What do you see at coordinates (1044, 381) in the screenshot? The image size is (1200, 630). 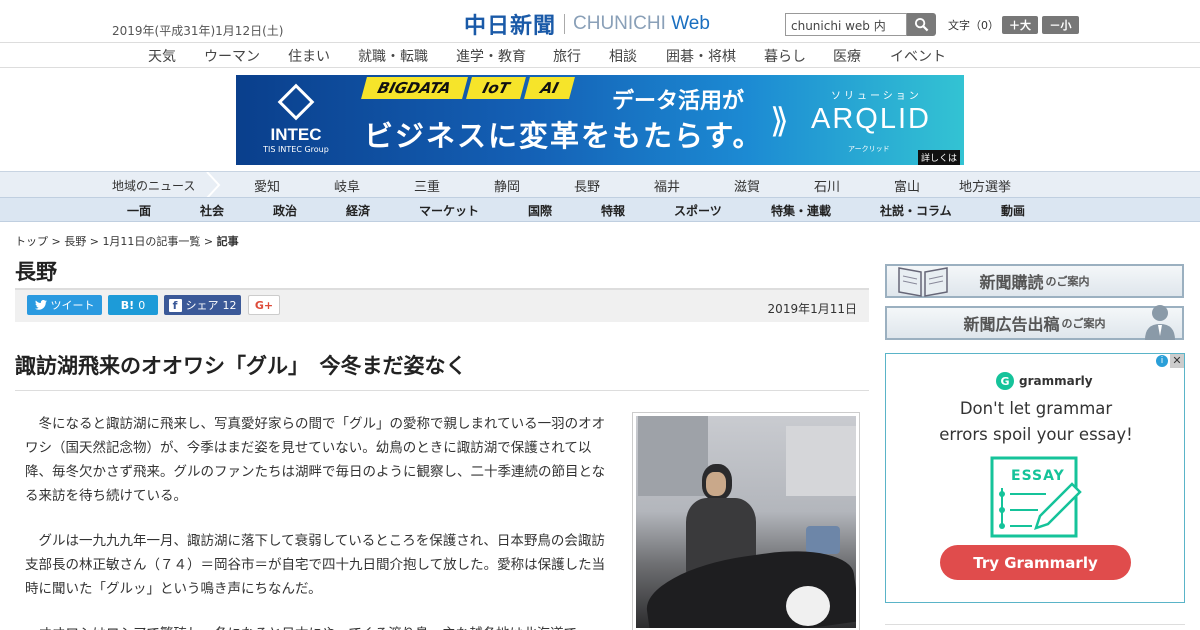 I see `grammarly-brand: G grammarly` at bounding box center [1044, 381].